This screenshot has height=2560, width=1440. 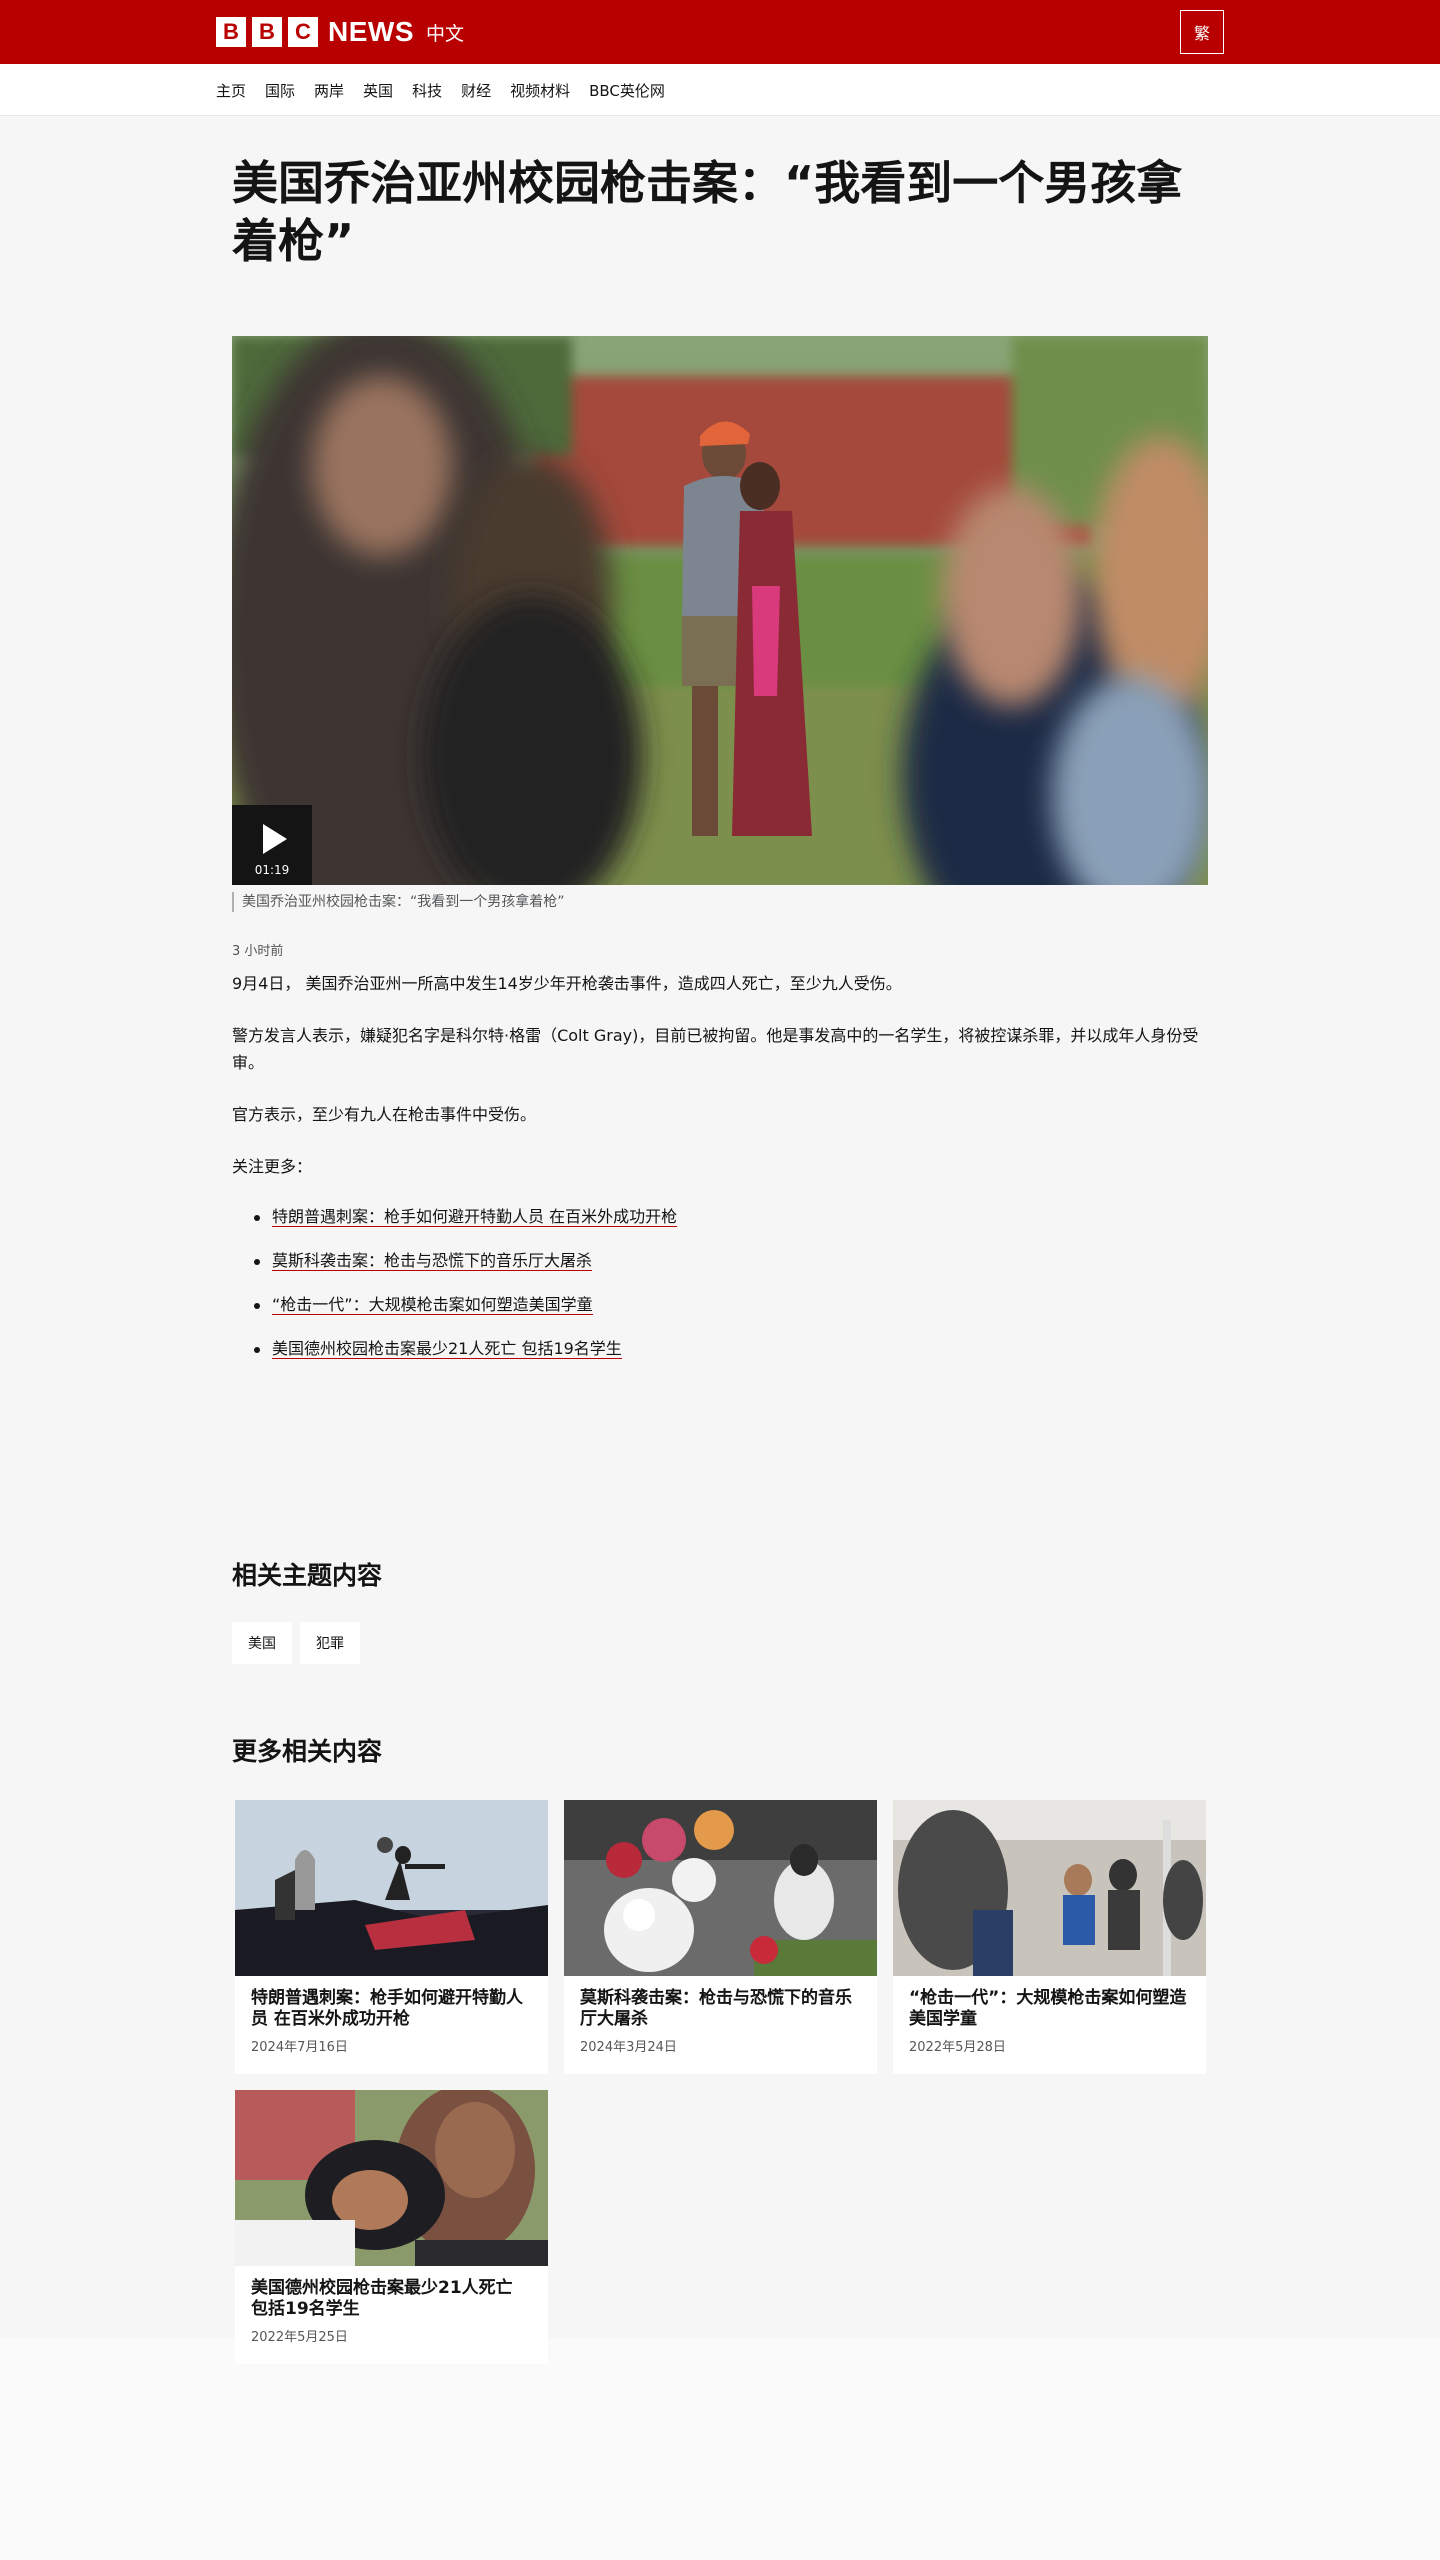 I want to click on nav-list: 主页 国际 两岸 英国 科技 财经 视频材料 BBC英伦网, so click(x=440, y=90).